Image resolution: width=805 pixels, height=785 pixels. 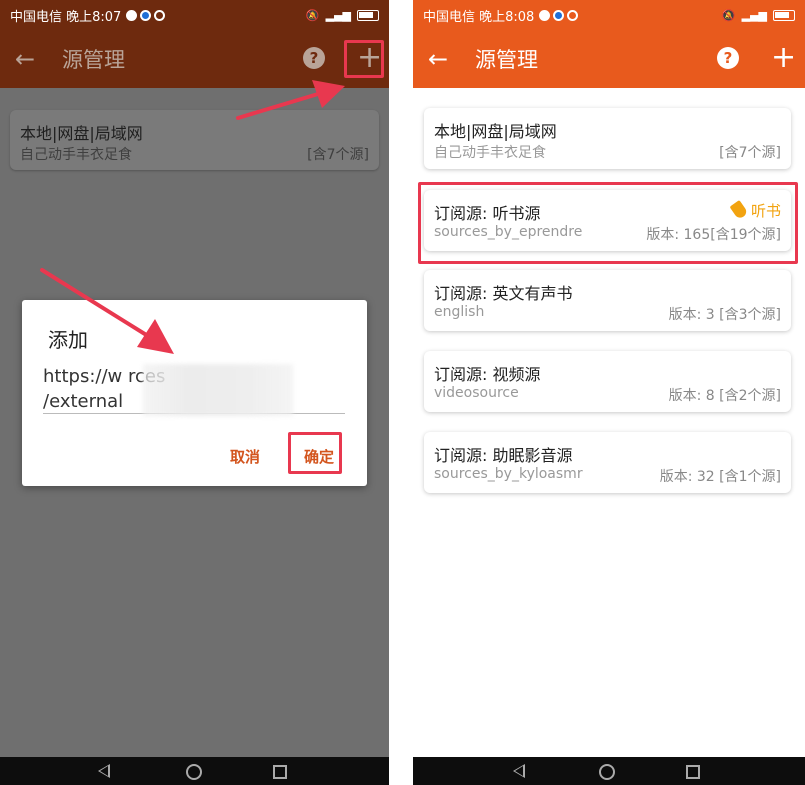 I want to click on card-meta: 版本: 8 [含2个源], so click(x=724, y=396).